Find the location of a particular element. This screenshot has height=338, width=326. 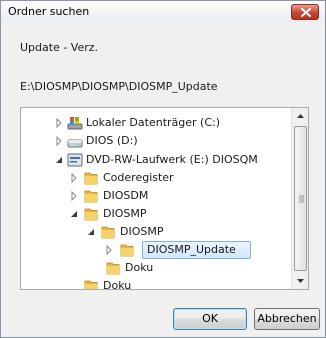

dialog-description: Update - Verz. is located at coordinates (59, 47).